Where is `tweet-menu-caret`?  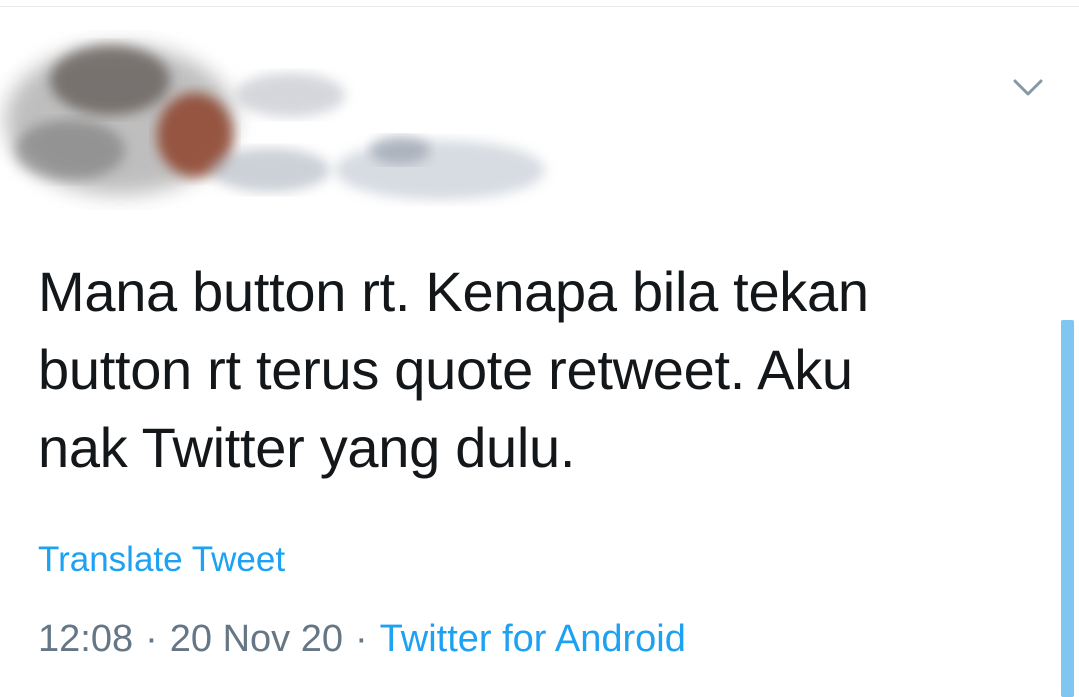 tweet-menu-caret is located at coordinates (1028, 88).